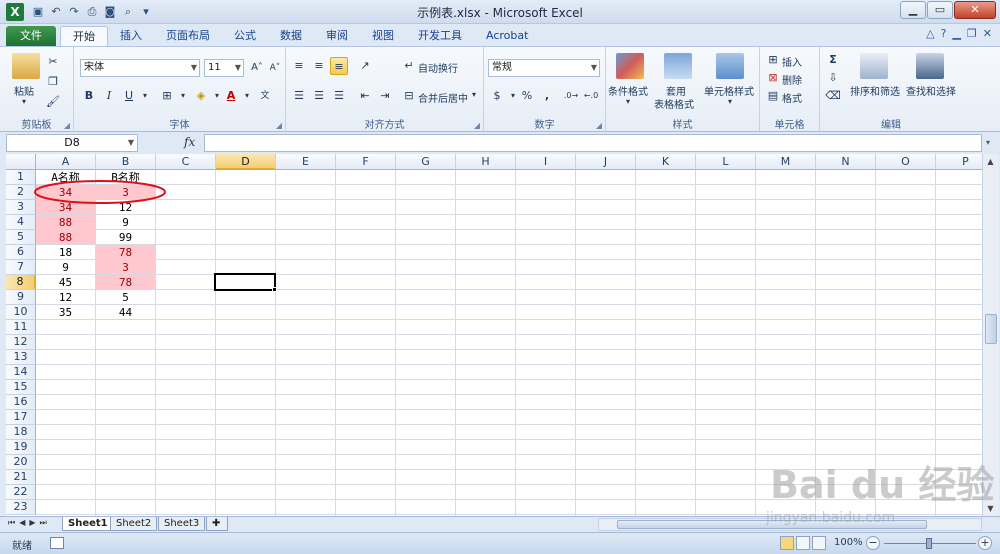 This screenshot has width=1000, height=554. What do you see at coordinates (65, 237) in the screenshot?
I see `cell-a5: 88` at bounding box center [65, 237].